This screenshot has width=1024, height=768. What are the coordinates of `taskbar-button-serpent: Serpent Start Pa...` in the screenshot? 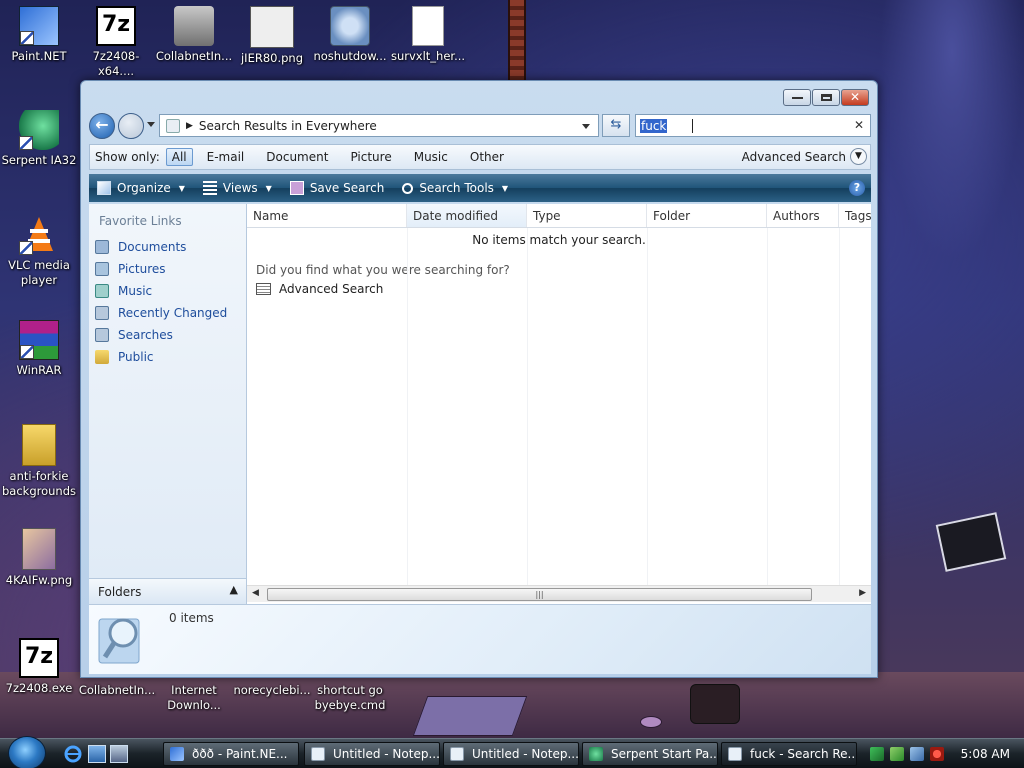 It's located at (650, 754).